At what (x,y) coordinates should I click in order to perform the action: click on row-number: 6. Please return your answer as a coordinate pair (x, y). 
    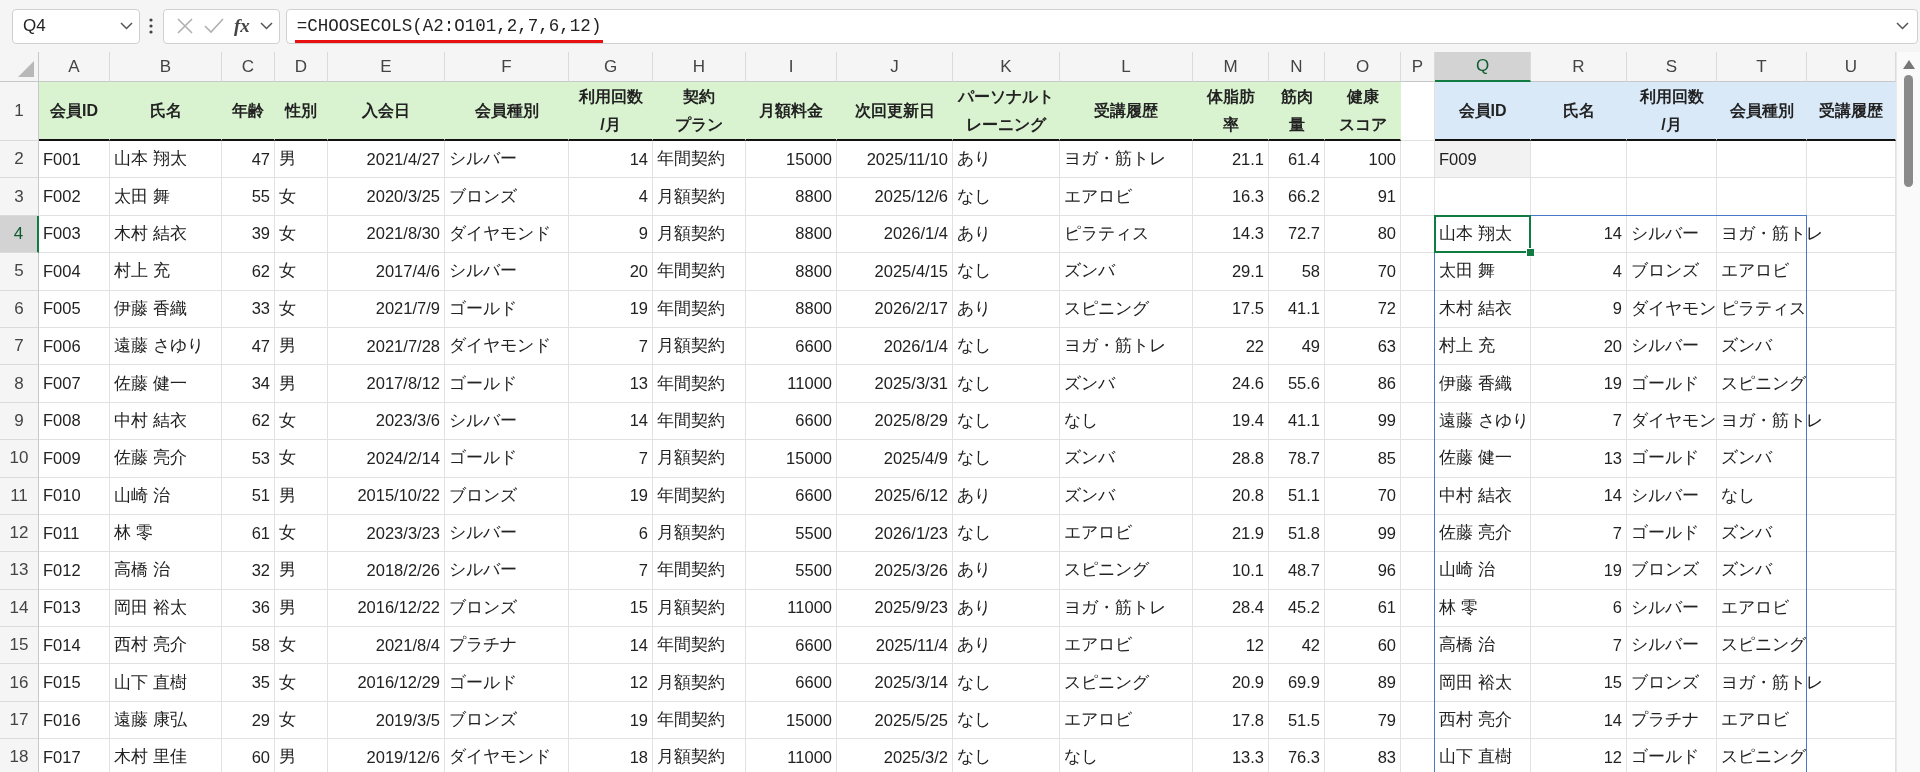
    Looking at the image, I should click on (19, 309).